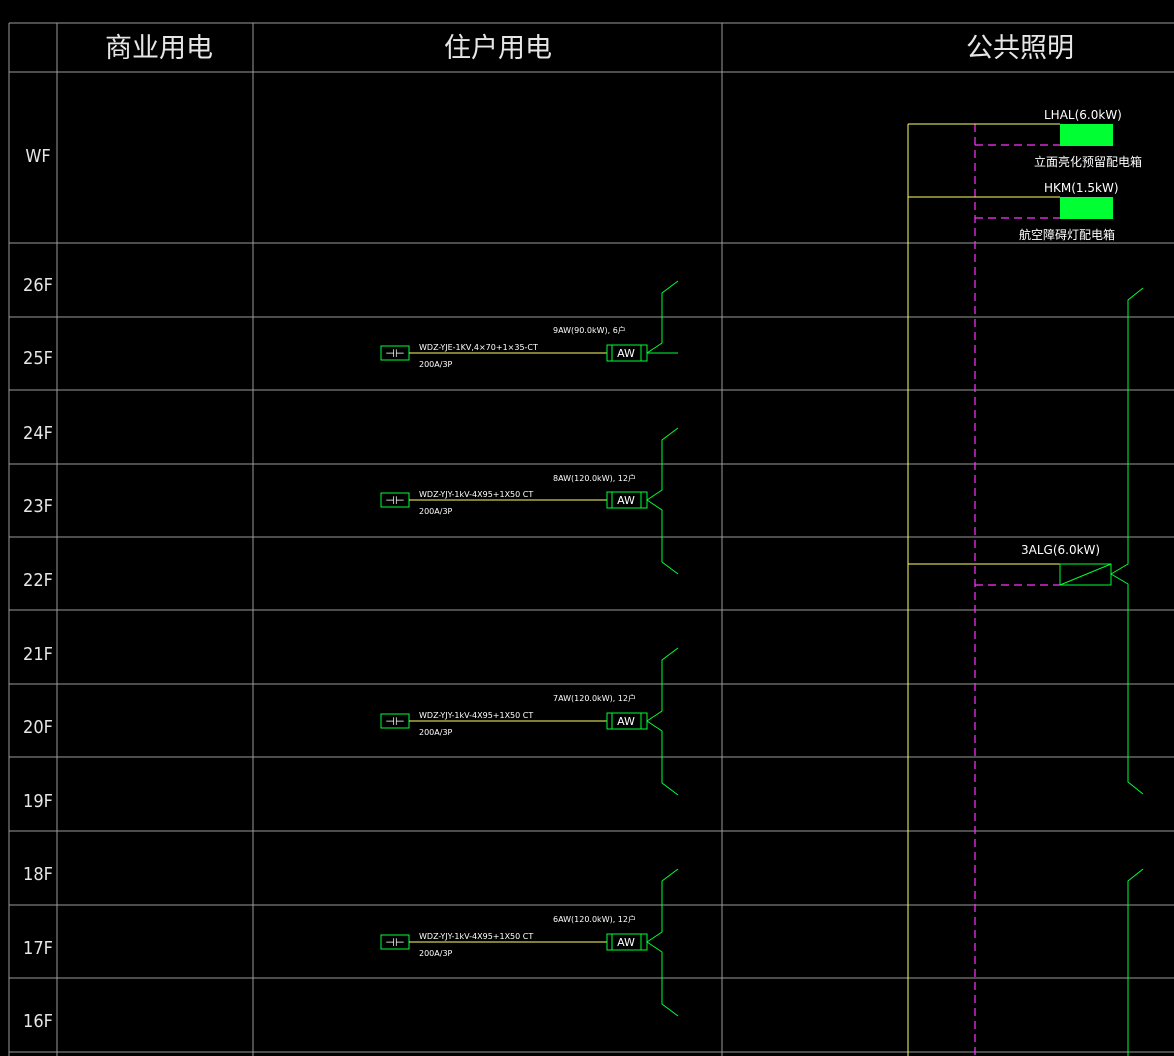 The image size is (1174, 1056). Describe the element at coordinates (626, 500) in the screenshot. I see `aw-label-23f: AW` at that location.